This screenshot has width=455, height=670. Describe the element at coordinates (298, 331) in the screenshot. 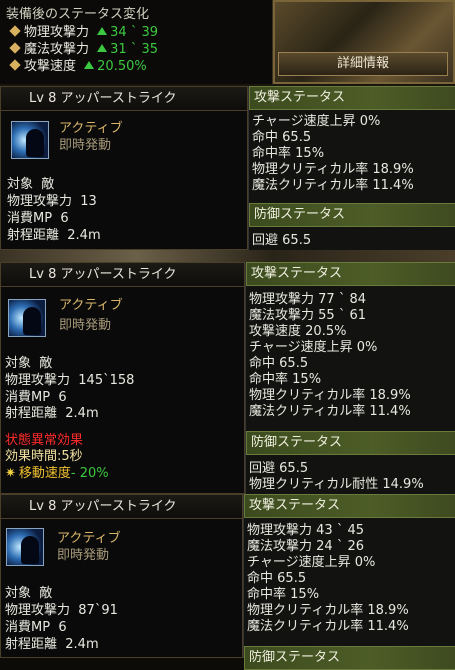

I see `stat-row: 攻撃速度 20.5%` at that location.